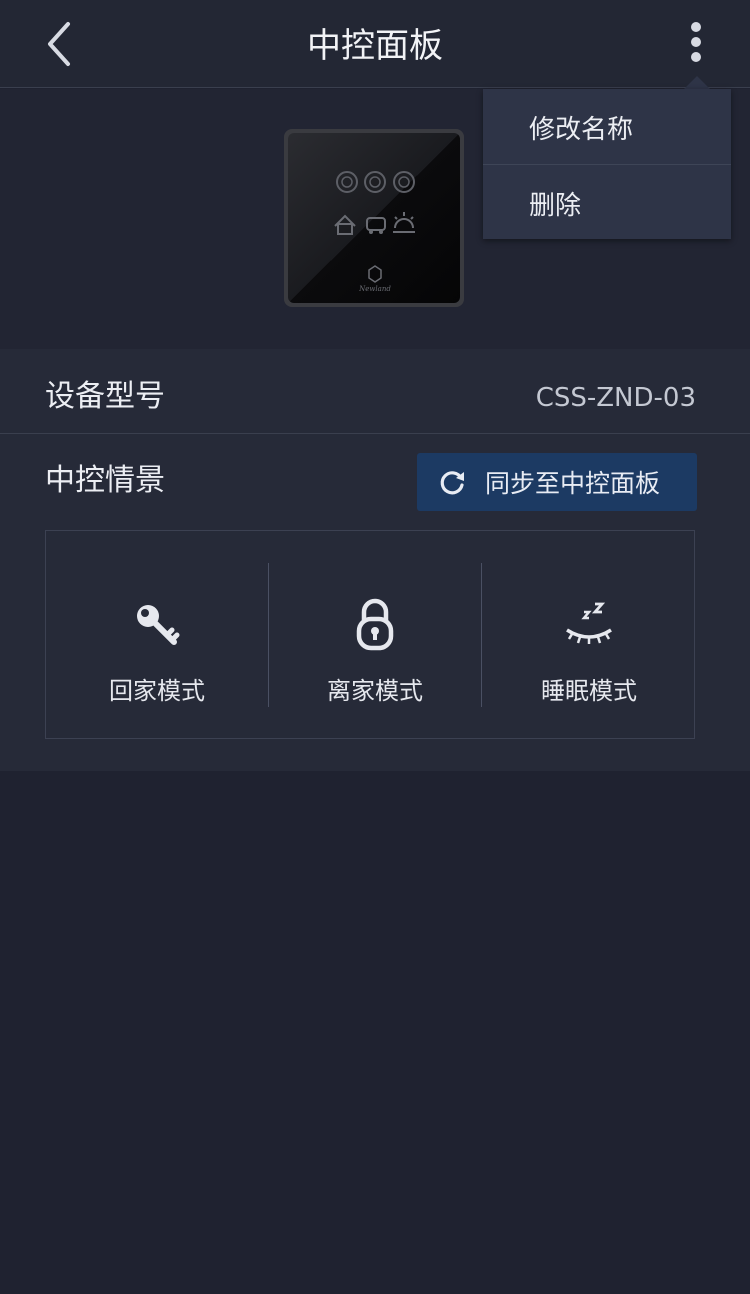  I want to click on menu-item-rename: 修改名称, so click(607, 126).